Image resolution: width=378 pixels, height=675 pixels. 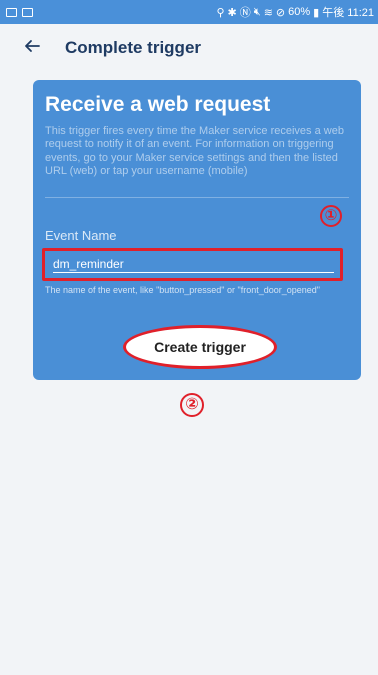 I want to click on divider, so click(x=197, y=197).